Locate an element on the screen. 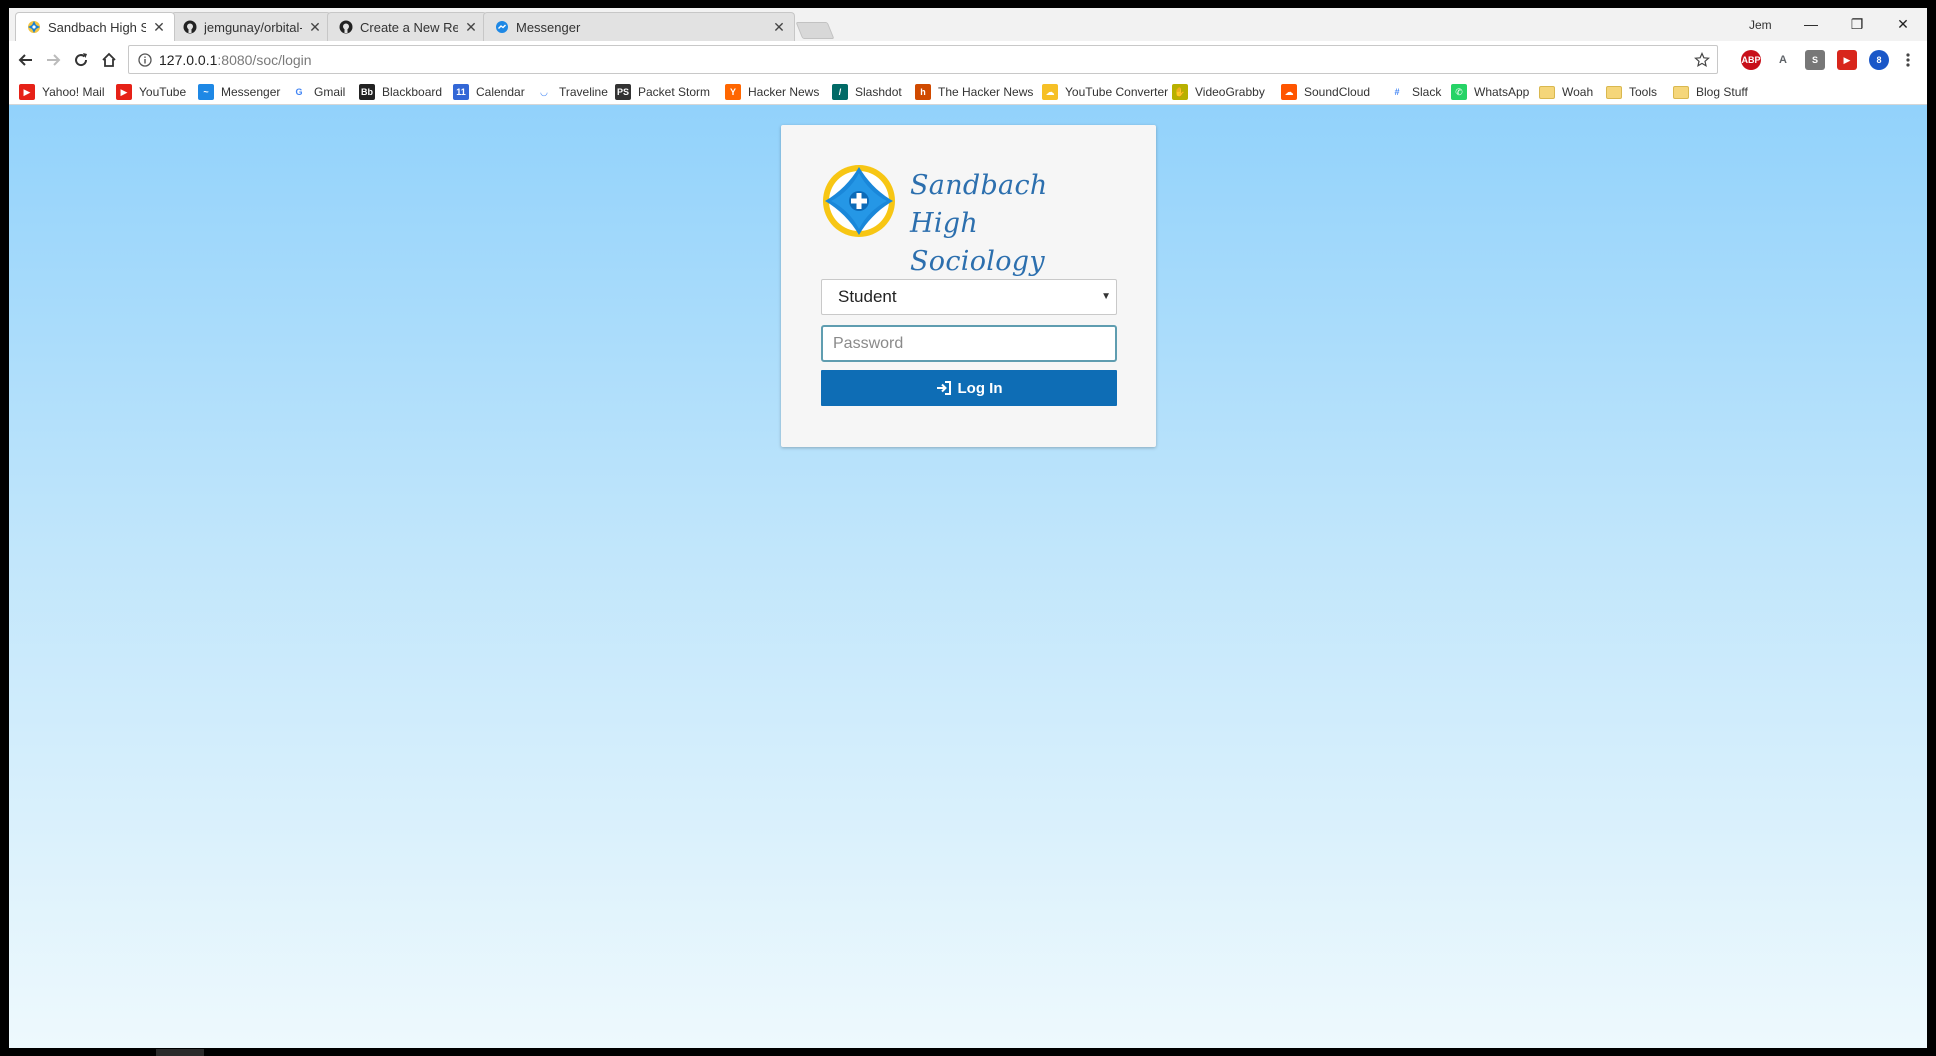  thehackernews-icon: h is located at coordinates (923, 92).